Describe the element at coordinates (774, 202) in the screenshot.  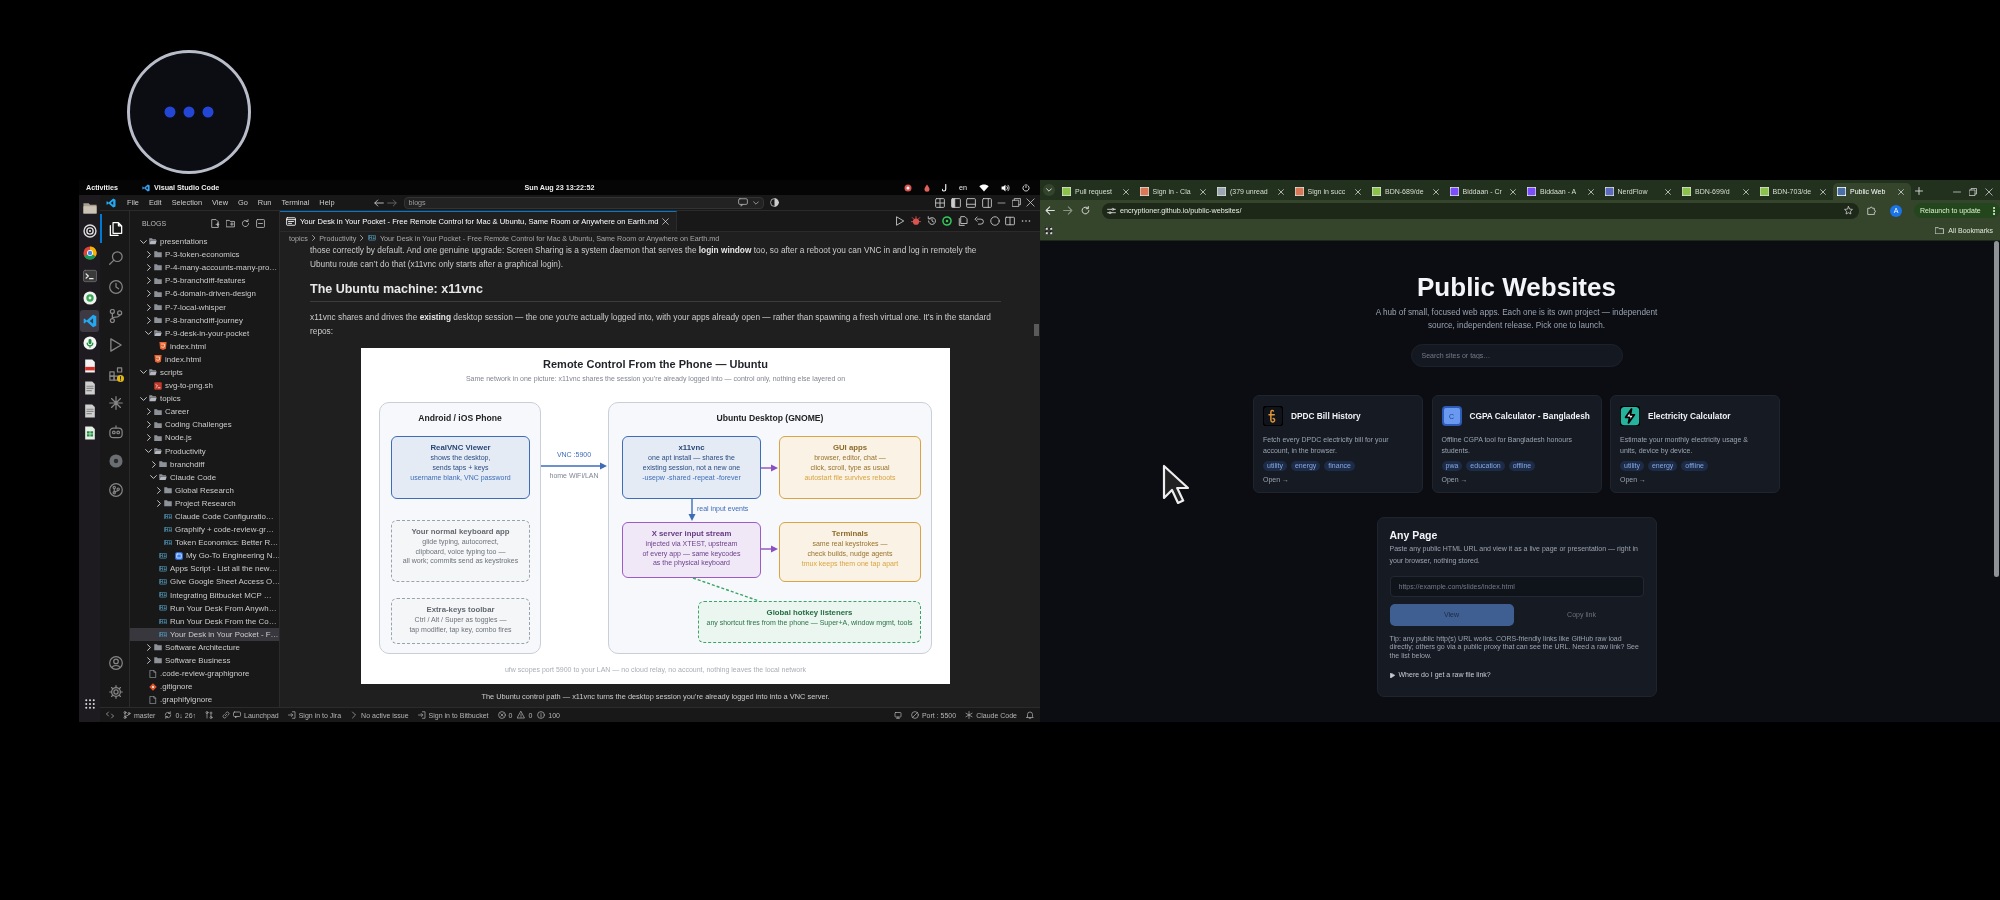
I see `half-circle-icon` at that location.